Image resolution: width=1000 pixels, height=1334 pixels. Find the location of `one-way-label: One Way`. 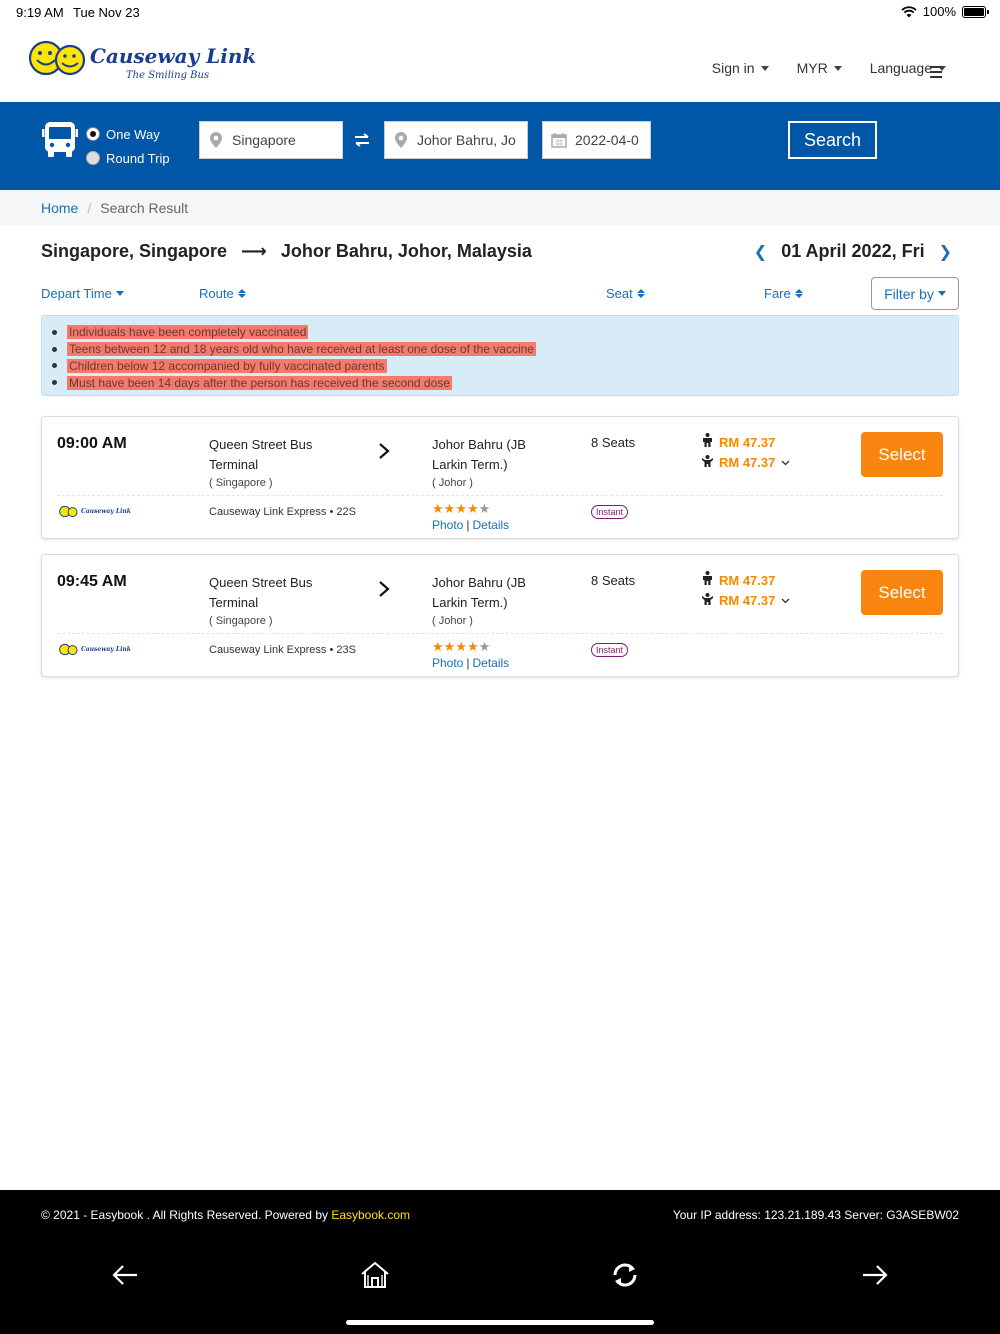

one-way-label: One Way is located at coordinates (133, 134).